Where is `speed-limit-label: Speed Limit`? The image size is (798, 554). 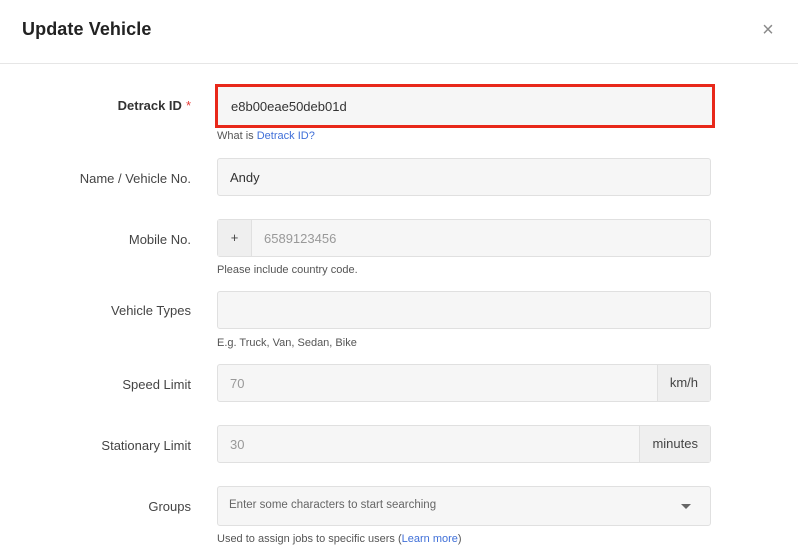
speed-limit-label: Speed Limit is located at coordinates (156, 384).